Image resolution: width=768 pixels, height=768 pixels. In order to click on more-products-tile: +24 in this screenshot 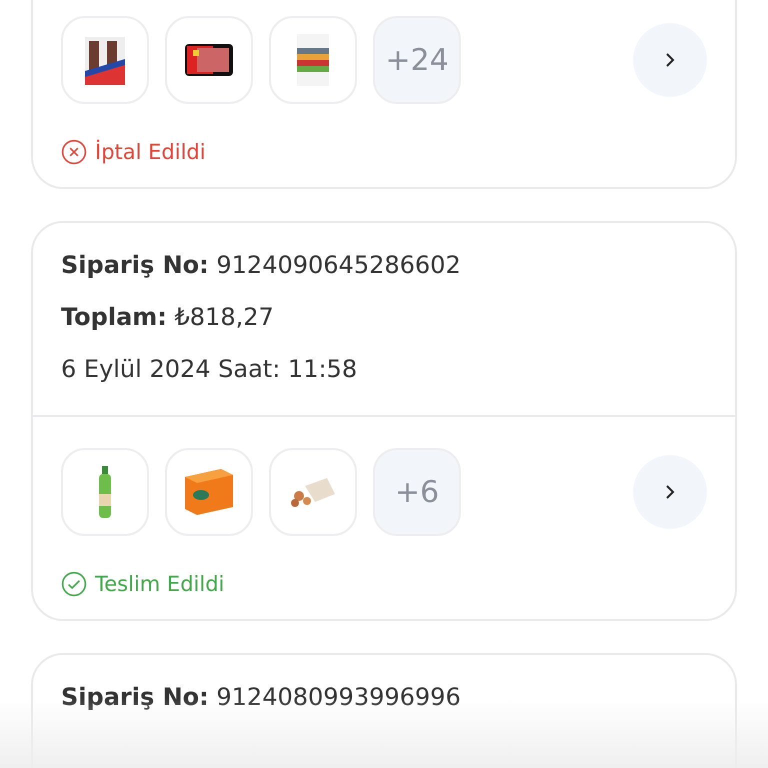, I will do `click(417, 60)`.